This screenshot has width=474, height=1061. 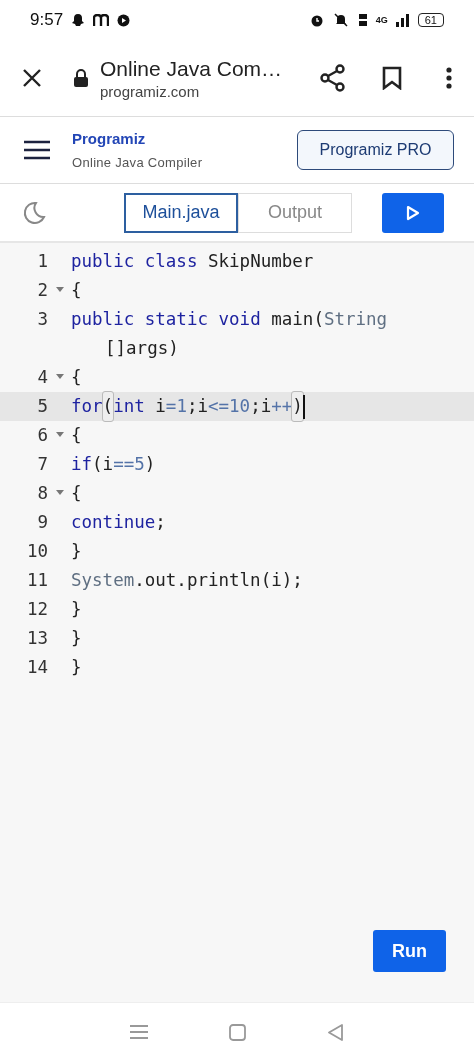 I want to click on pro-button: Programiz PRO, so click(x=375, y=150).